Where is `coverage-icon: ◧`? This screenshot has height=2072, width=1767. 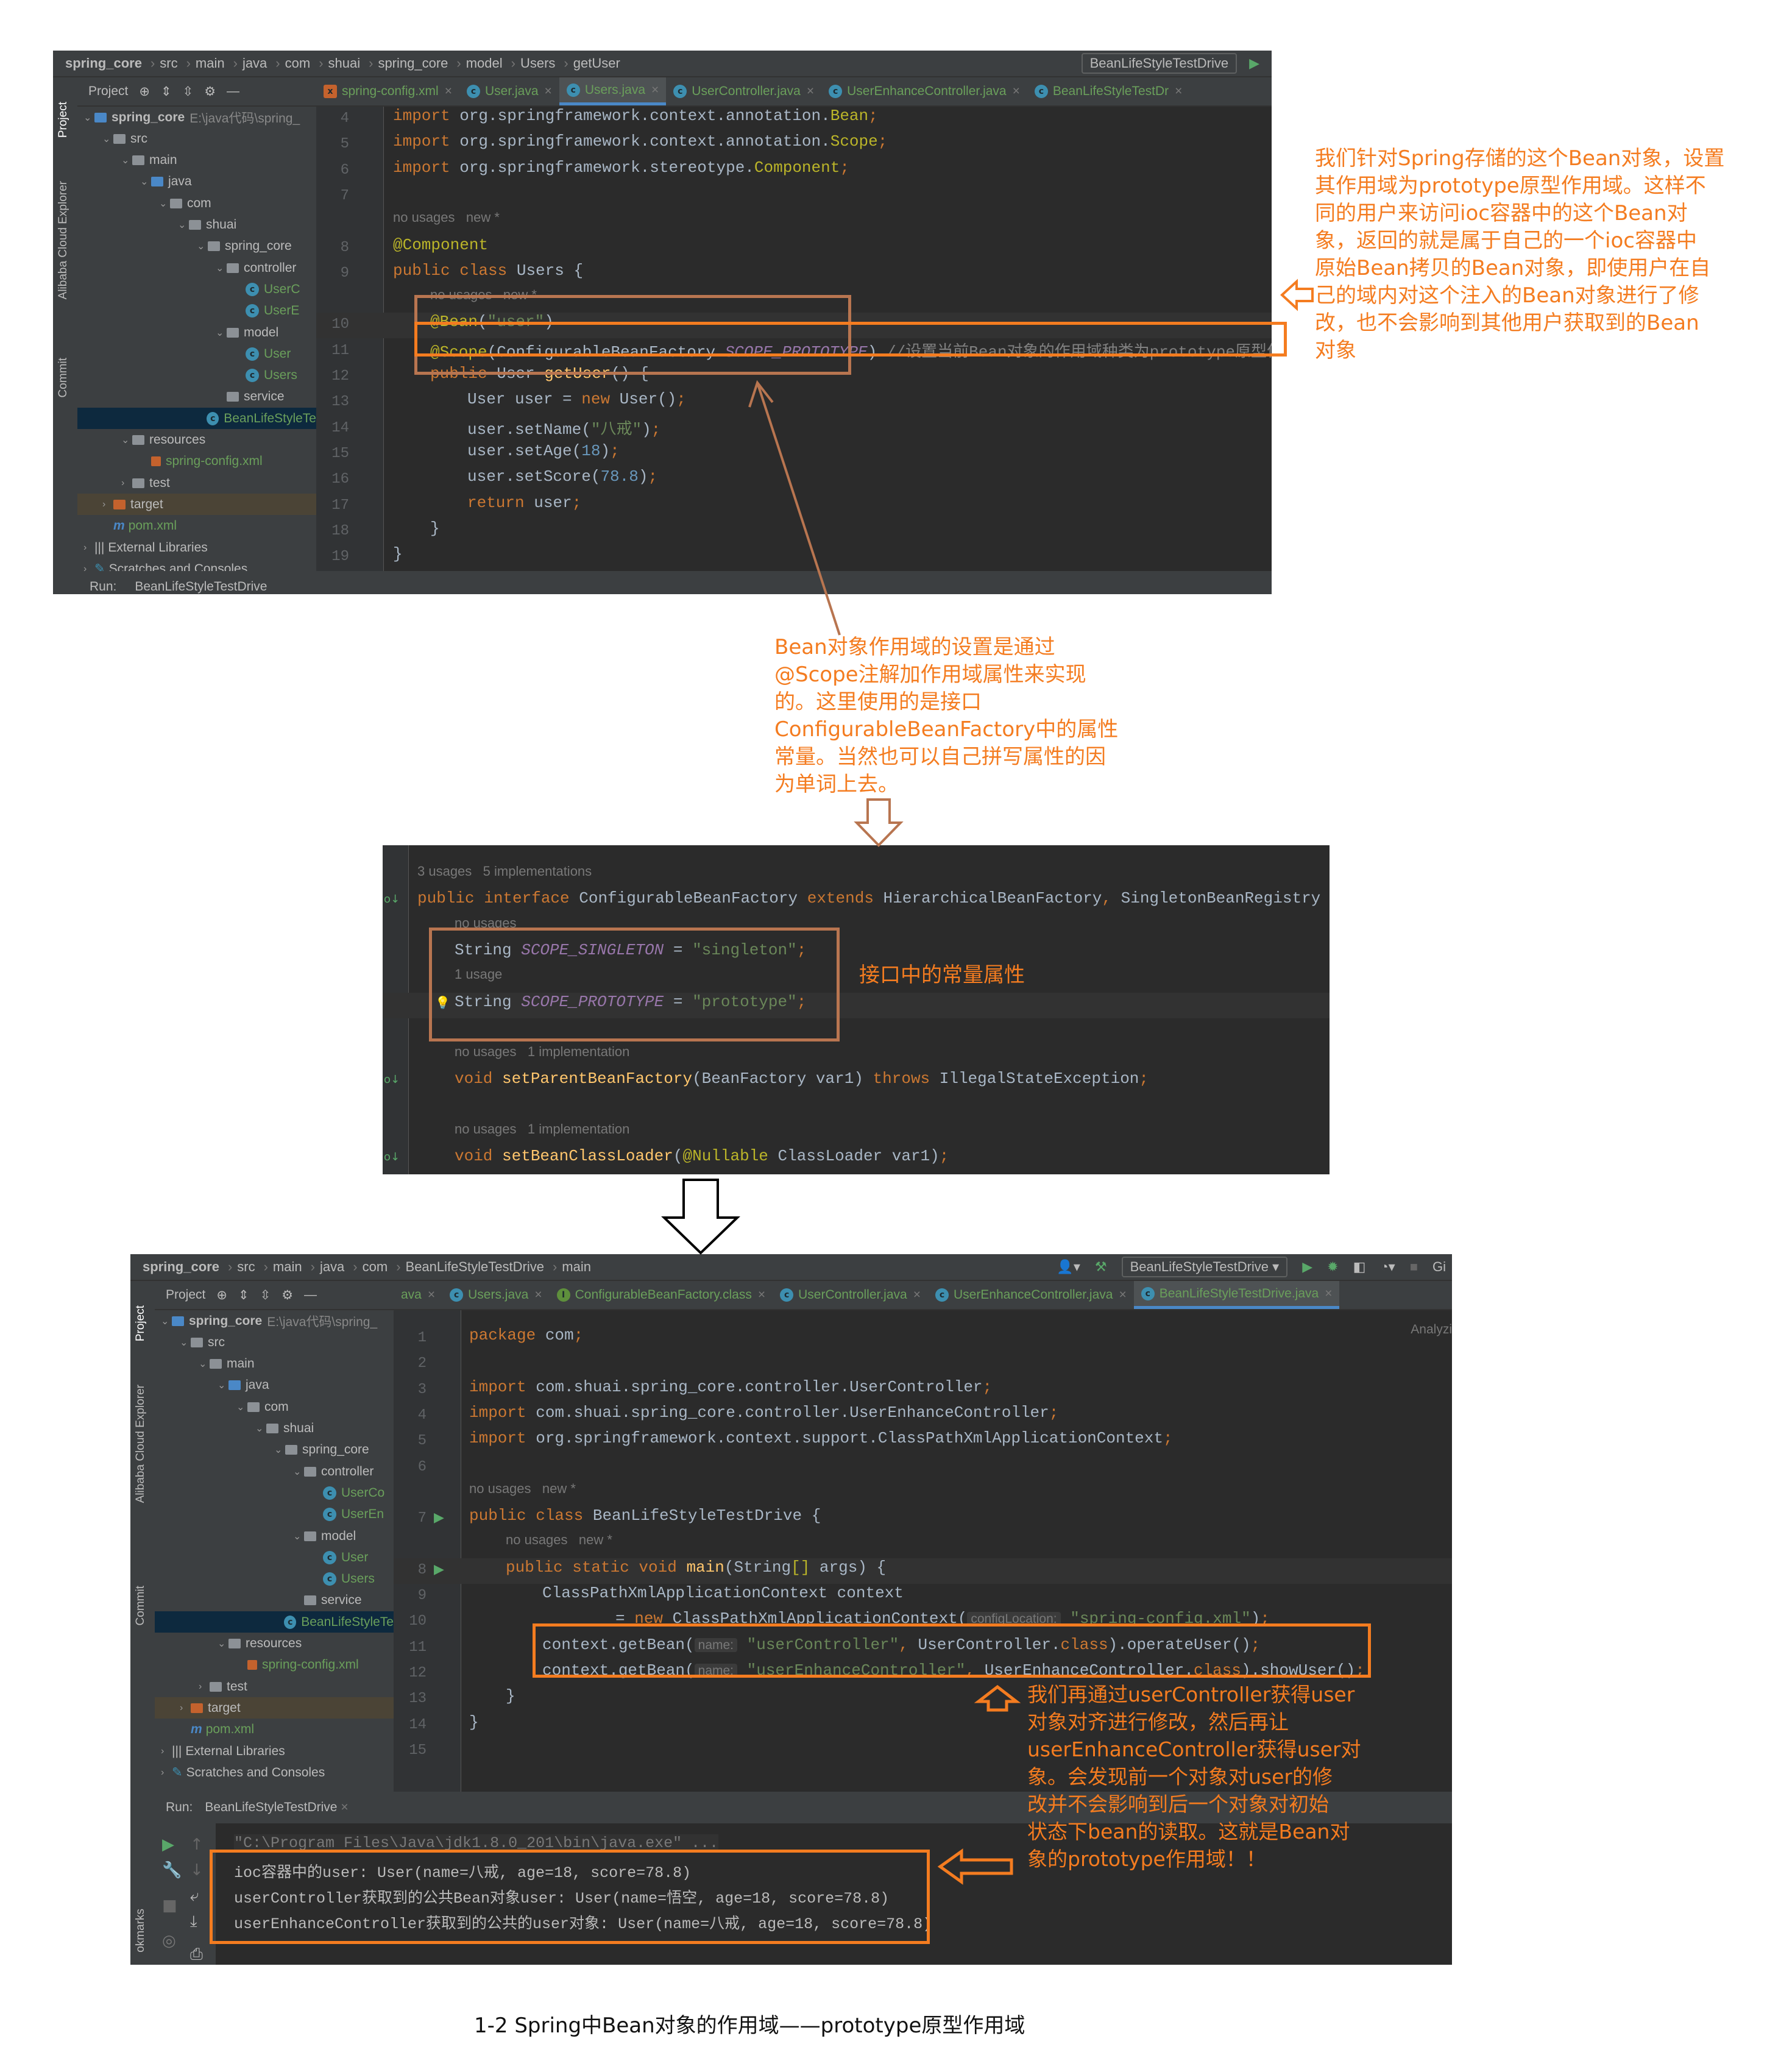 coverage-icon: ◧ is located at coordinates (1359, 1267).